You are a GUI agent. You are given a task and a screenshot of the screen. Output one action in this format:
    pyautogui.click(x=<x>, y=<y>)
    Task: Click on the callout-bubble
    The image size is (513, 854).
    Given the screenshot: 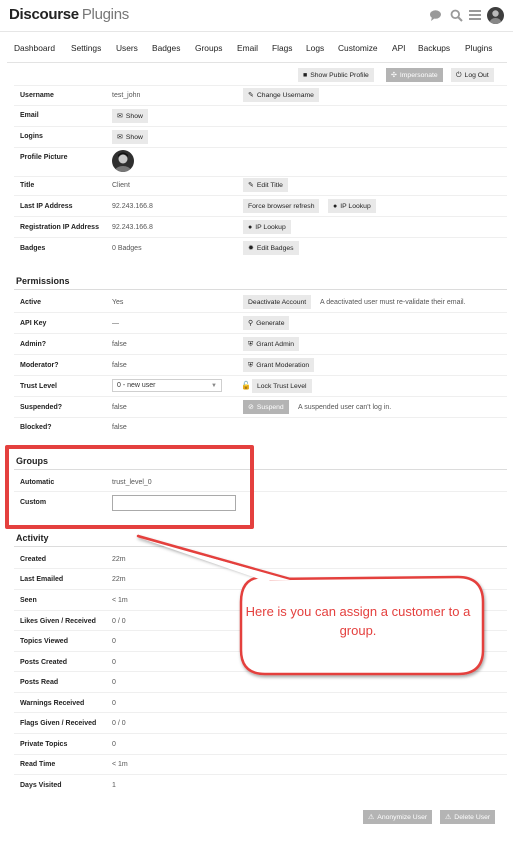 What is the action you would take?
    pyautogui.click(x=310, y=605)
    